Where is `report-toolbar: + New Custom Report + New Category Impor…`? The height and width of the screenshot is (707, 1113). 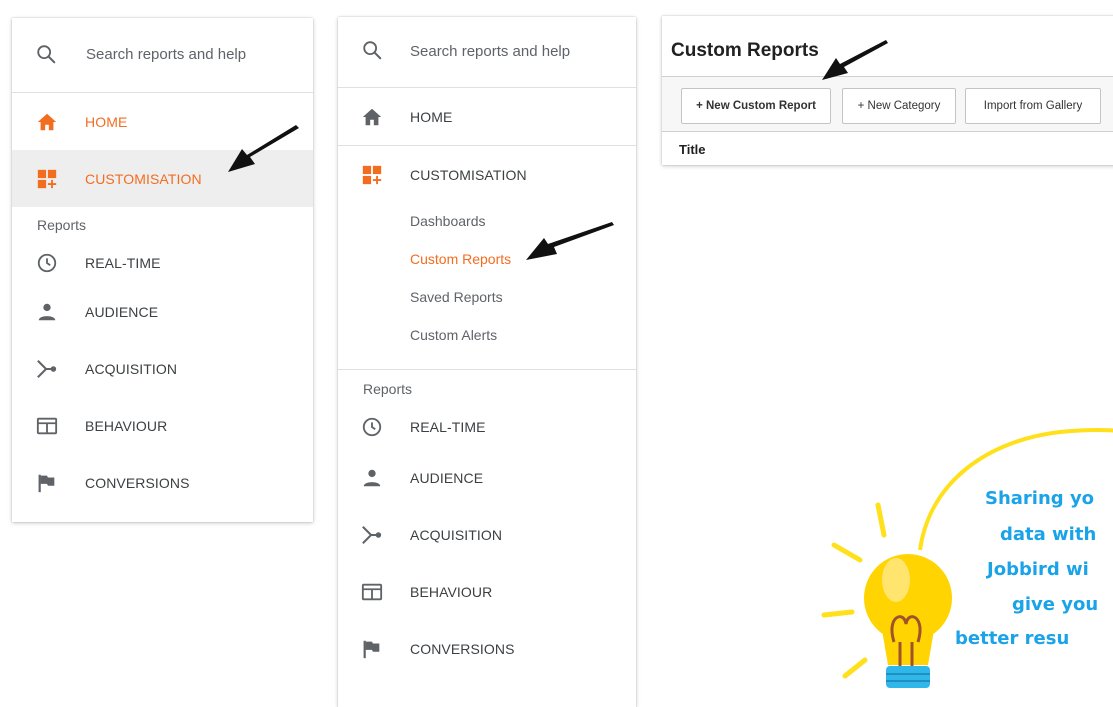
report-toolbar: + New Custom Report + New Category Impor… is located at coordinates (887, 104).